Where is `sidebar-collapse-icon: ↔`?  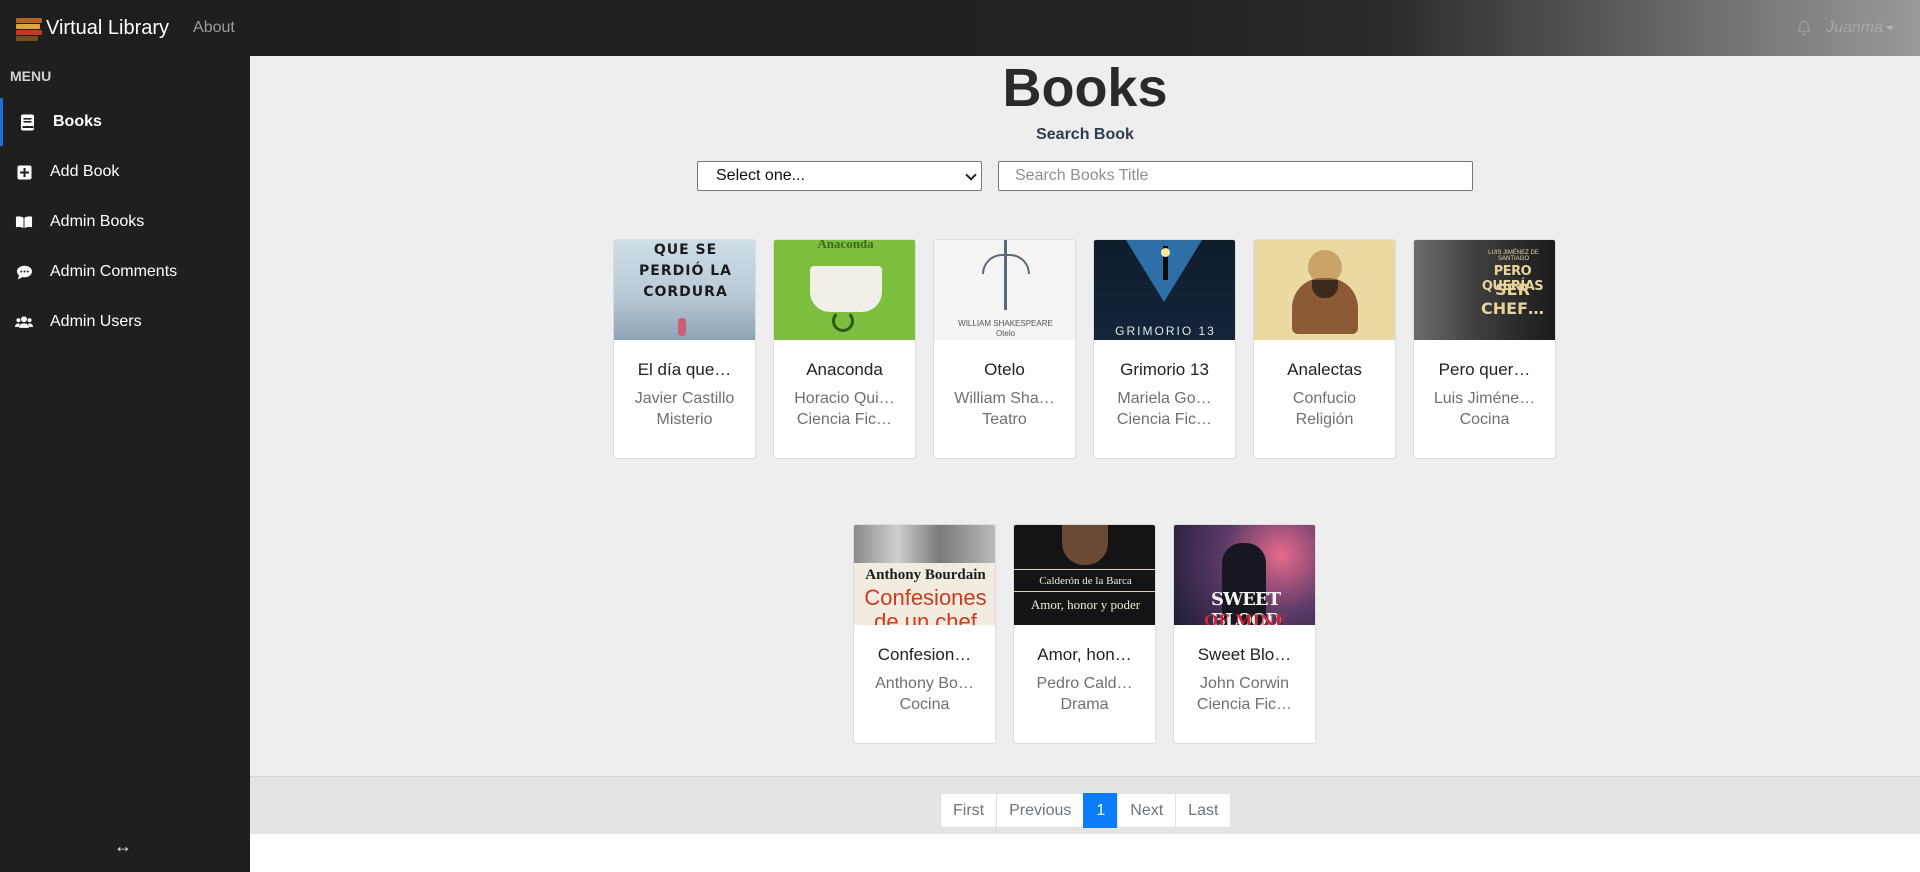
sidebar-collapse-icon: ↔ is located at coordinates (123, 846).